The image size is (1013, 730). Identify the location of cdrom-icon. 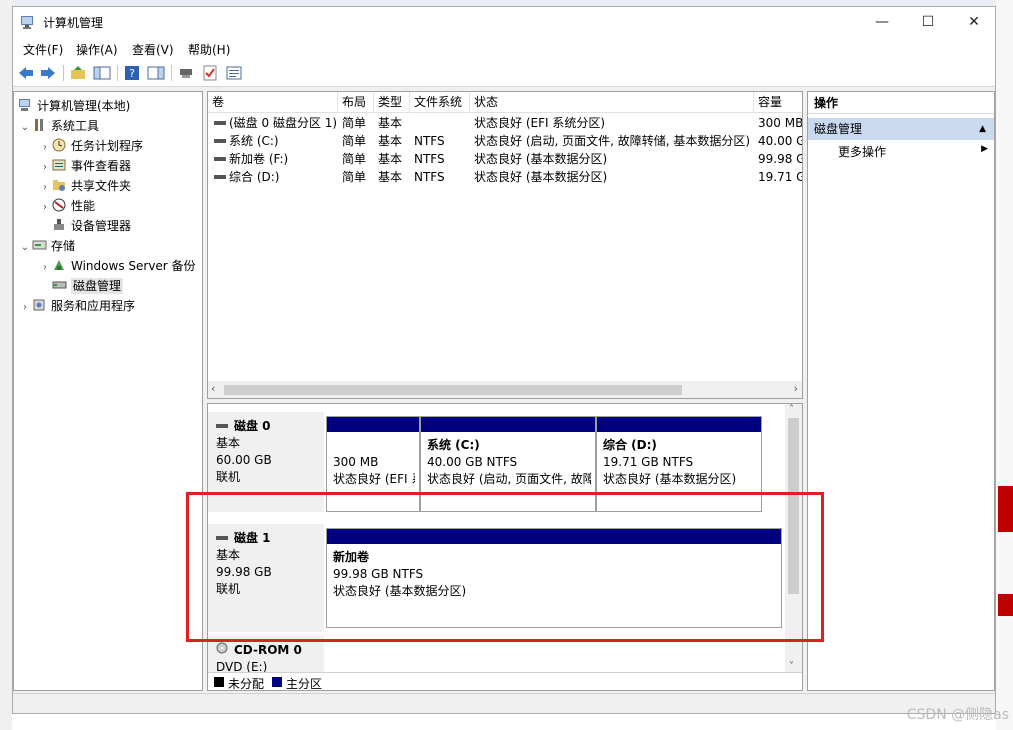
(222, 648).